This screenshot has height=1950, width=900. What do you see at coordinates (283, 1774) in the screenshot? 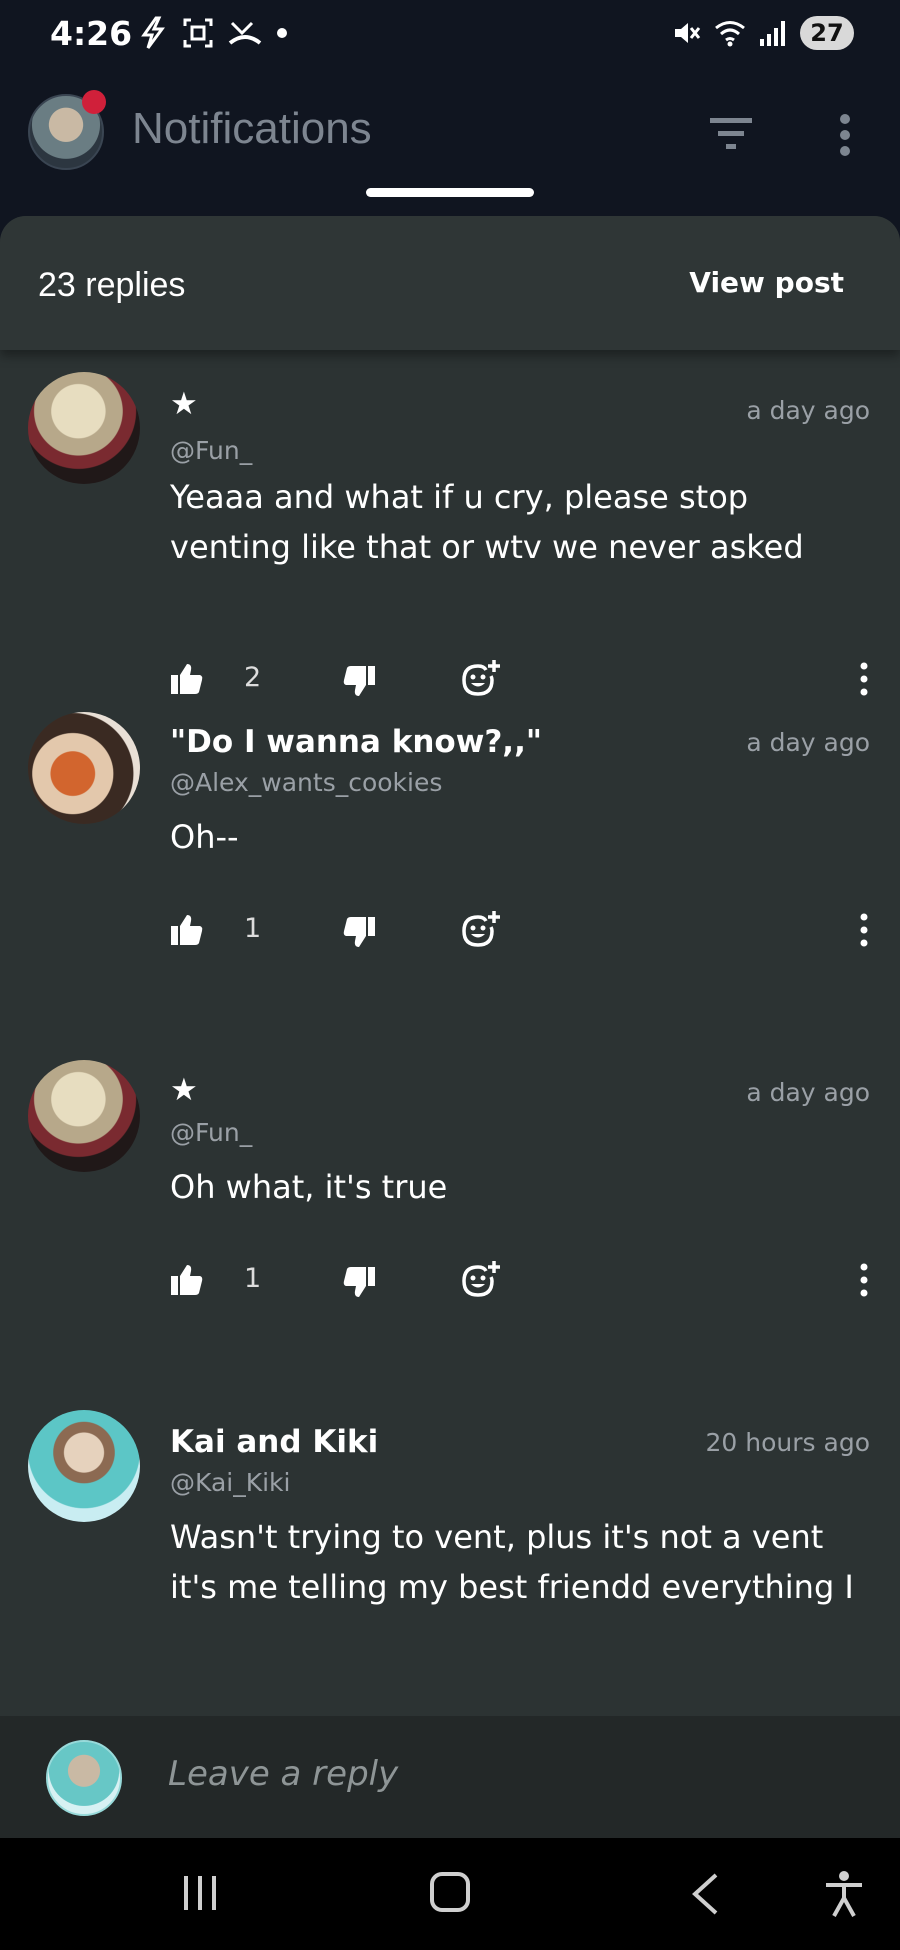
I see `reply-input: Leave a reply` at bounding box center [283, 1774].